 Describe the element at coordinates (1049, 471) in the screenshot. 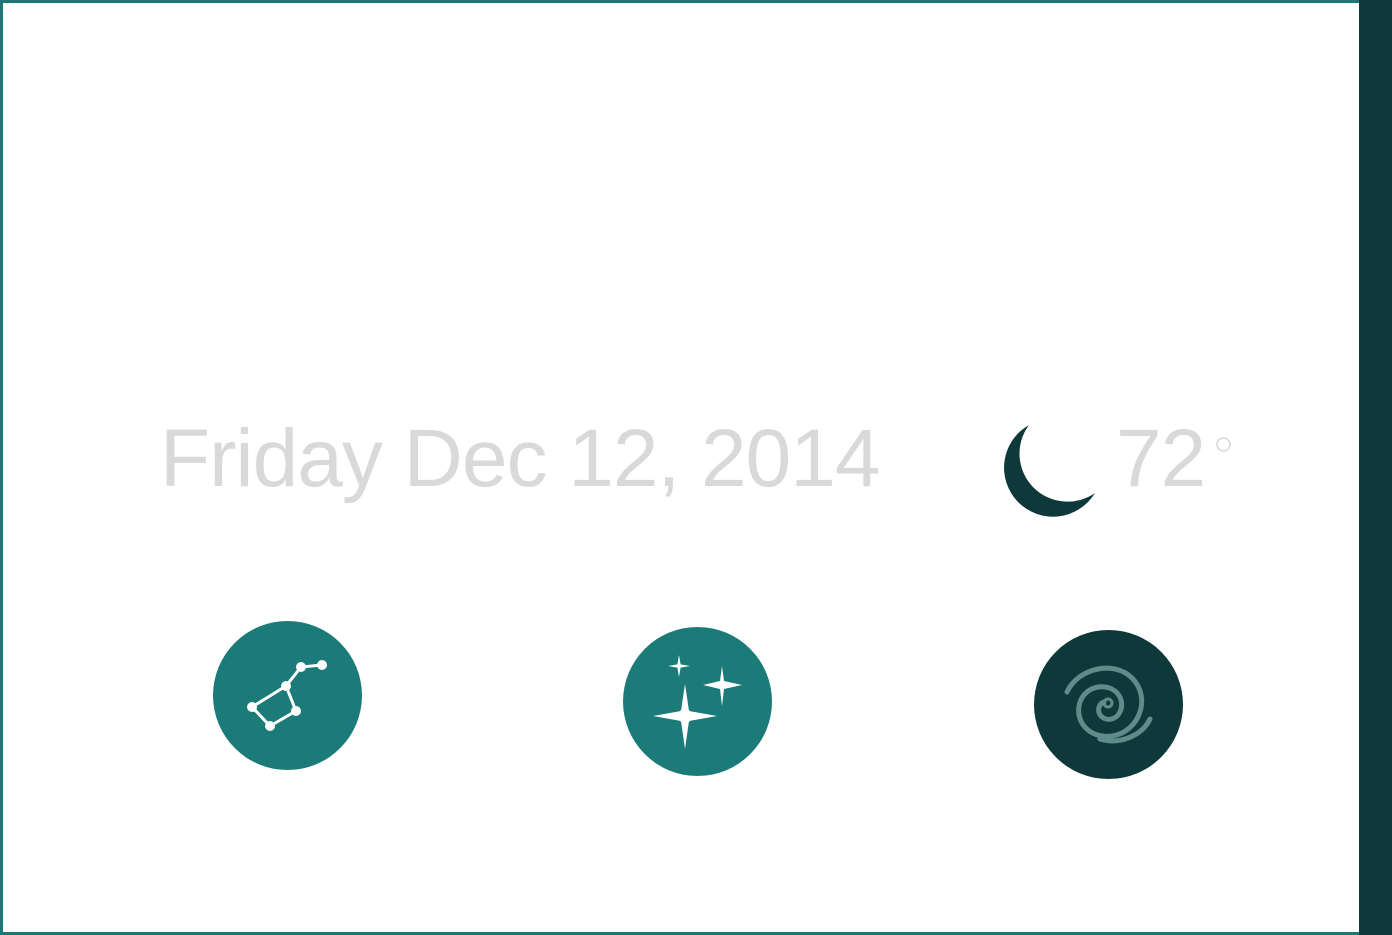

I see `crescent-moon-icon` at that location.